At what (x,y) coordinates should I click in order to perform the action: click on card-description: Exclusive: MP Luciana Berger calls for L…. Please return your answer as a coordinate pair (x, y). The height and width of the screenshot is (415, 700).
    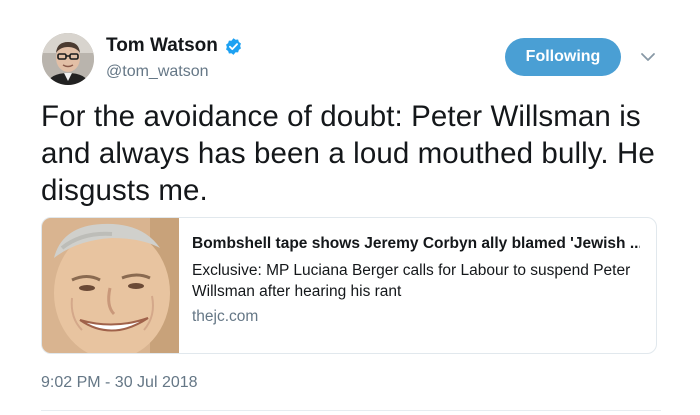
    Looking at the image, I should click on (411, 281).